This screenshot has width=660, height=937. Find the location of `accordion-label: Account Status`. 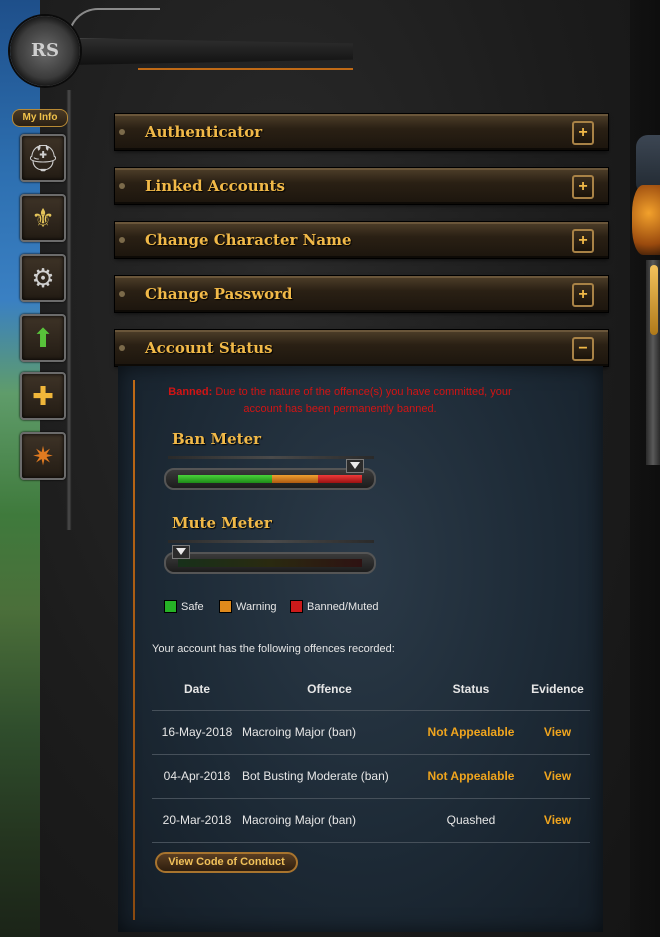

accordion-label: Account Status is located at coordinates (209, 348).